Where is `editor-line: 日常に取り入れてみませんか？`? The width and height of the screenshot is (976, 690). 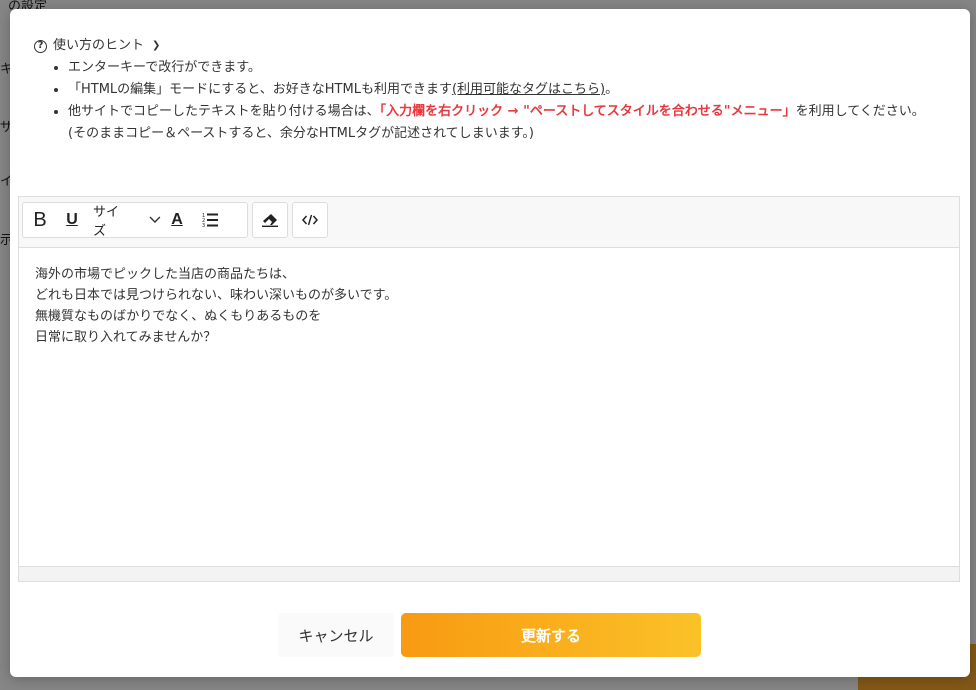 editor-line: 日常に取り入れてみませんか？ is located at coordinates (126, 337).